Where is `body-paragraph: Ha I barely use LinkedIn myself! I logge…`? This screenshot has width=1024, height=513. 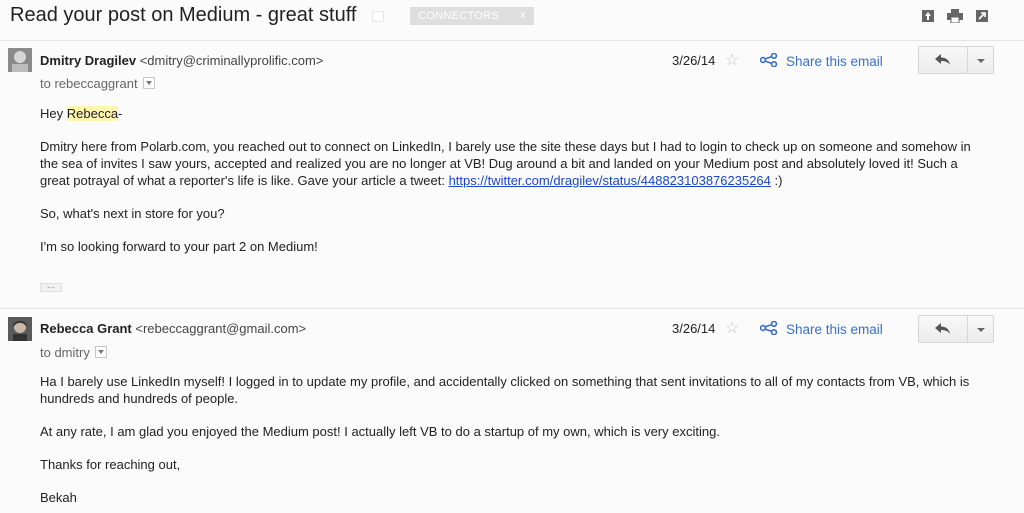
body-paragraph: Ha I barely use LinkedIn myself! I logge… is located at coordinates (505, 390).